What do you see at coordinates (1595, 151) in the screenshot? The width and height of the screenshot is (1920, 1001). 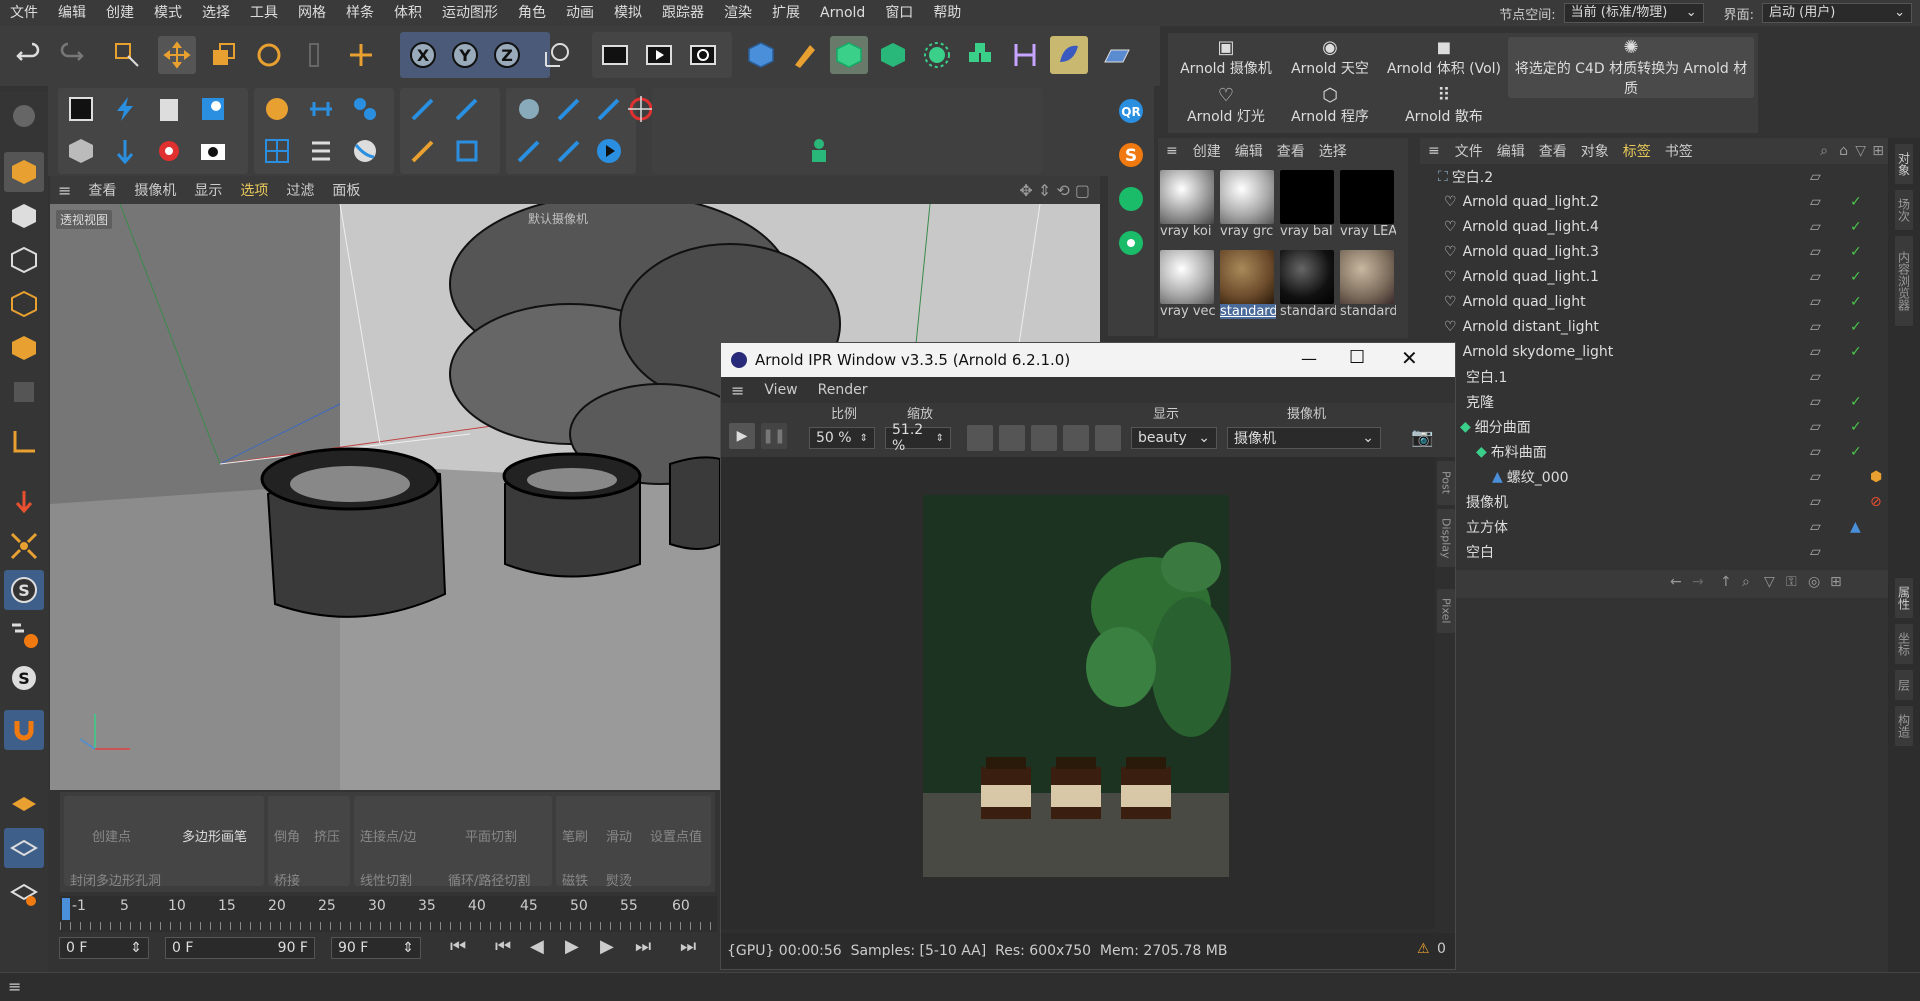 I see `object-menu-object: 对象` at bounding box center [1595, 151].